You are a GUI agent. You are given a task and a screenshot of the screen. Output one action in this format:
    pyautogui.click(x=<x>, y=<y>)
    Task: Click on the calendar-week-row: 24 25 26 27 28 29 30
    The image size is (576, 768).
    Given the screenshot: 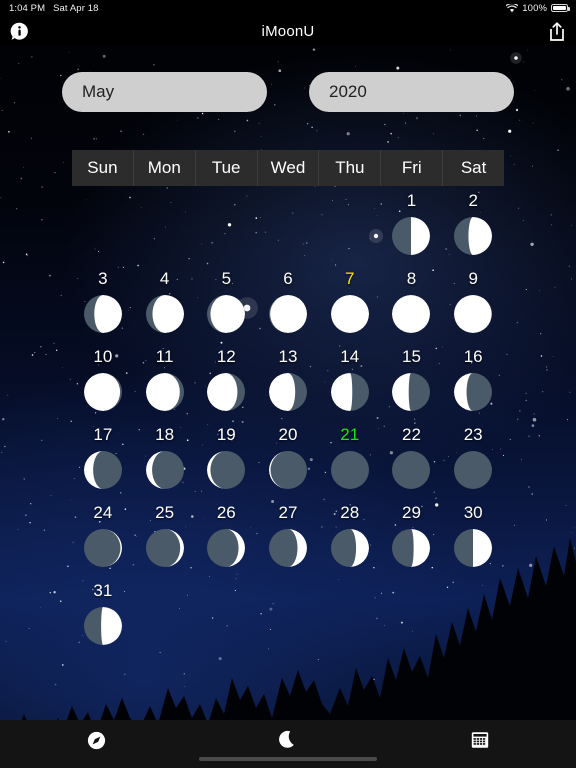 What is the action you would take?
    pyautogui.click(x=288, y=541)
    